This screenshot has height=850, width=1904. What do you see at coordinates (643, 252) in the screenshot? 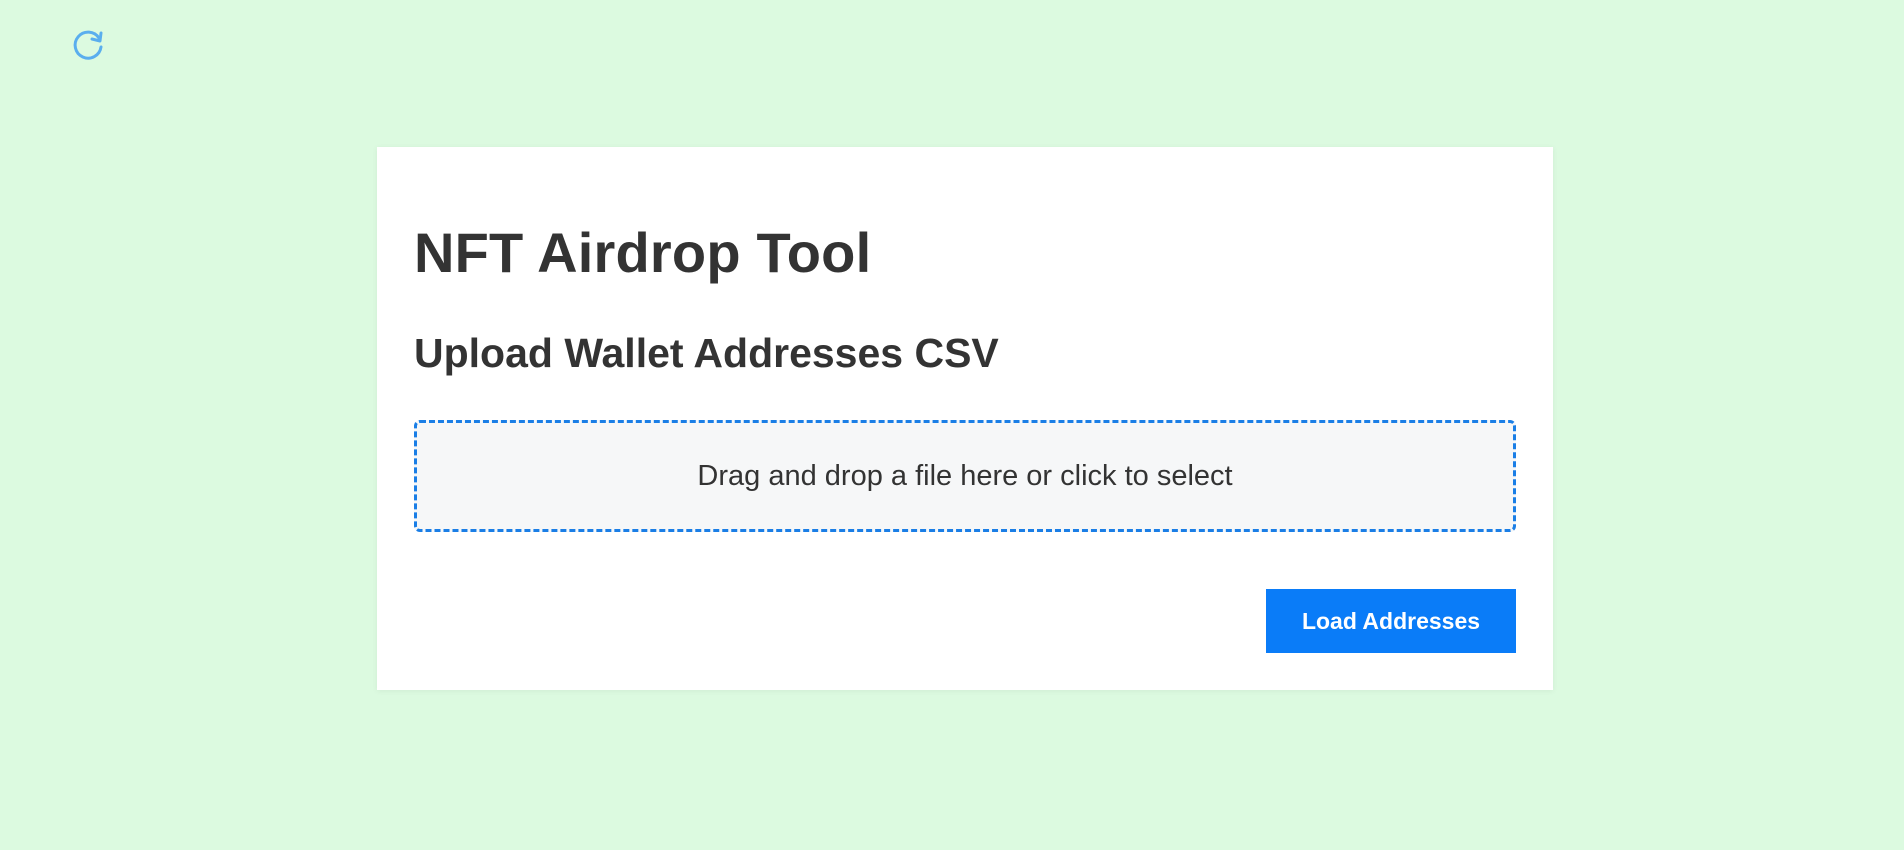
I see `page-title: NFT Airdrop Tool` at bounding box center [643, 252].